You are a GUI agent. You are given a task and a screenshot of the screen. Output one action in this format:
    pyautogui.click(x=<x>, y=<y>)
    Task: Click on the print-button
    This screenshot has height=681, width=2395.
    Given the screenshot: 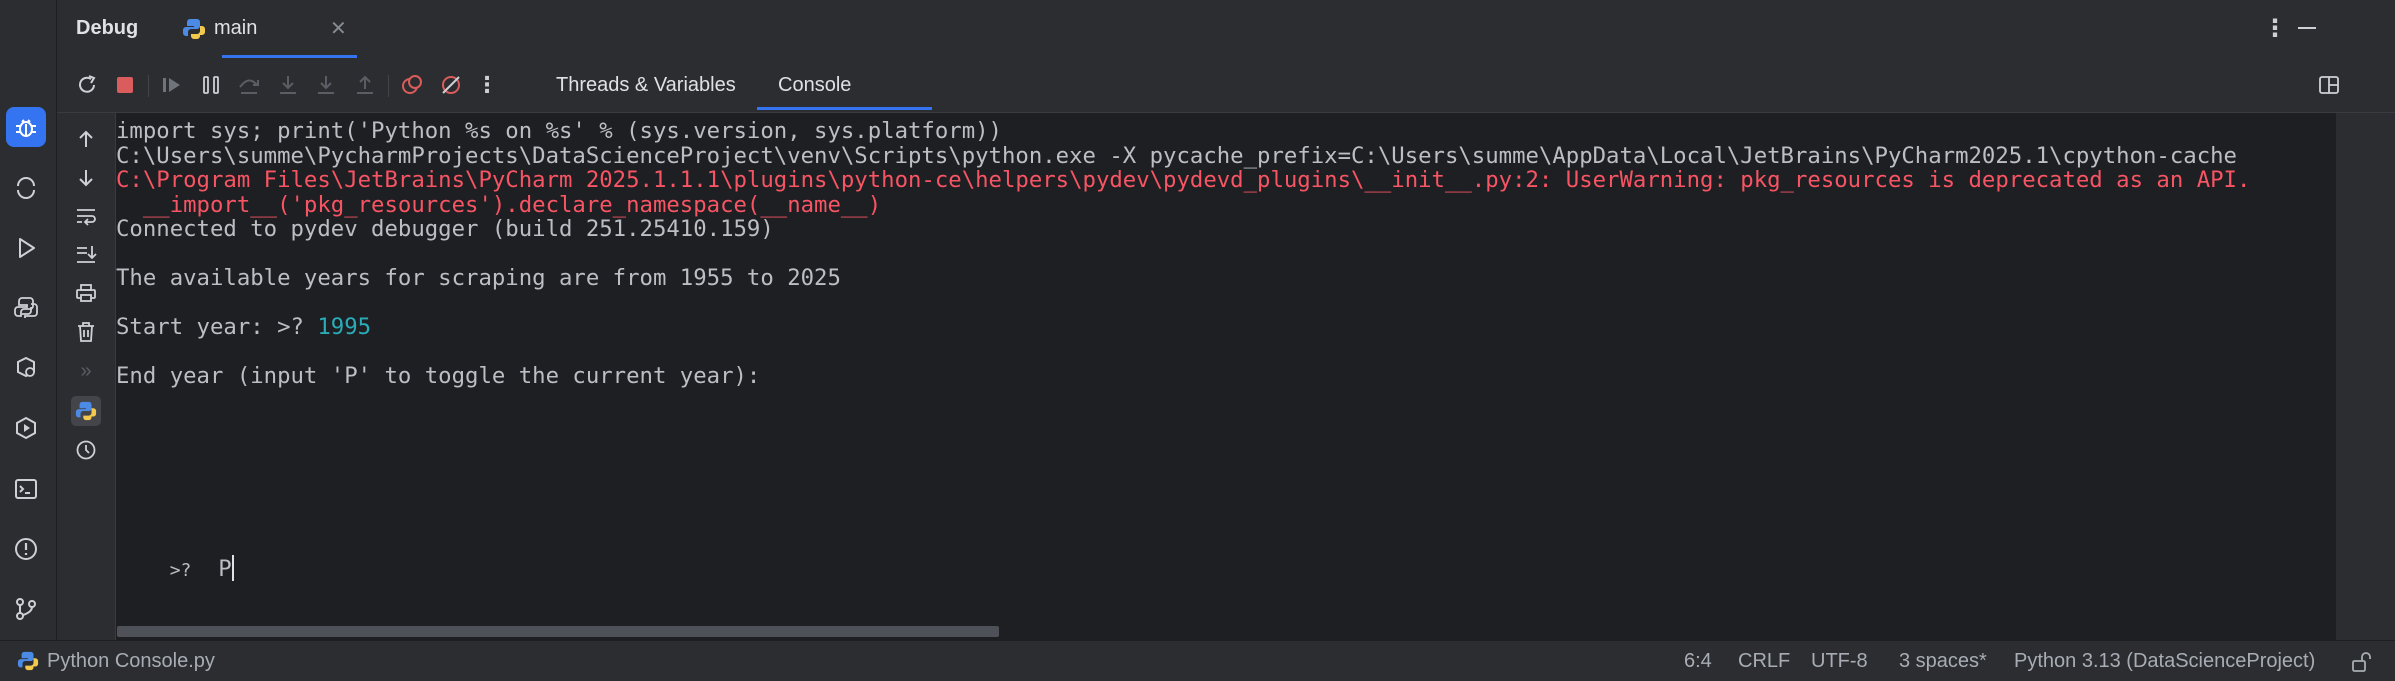 What is the action you would take?
    pyautogui.click(x=86, y=293)
    